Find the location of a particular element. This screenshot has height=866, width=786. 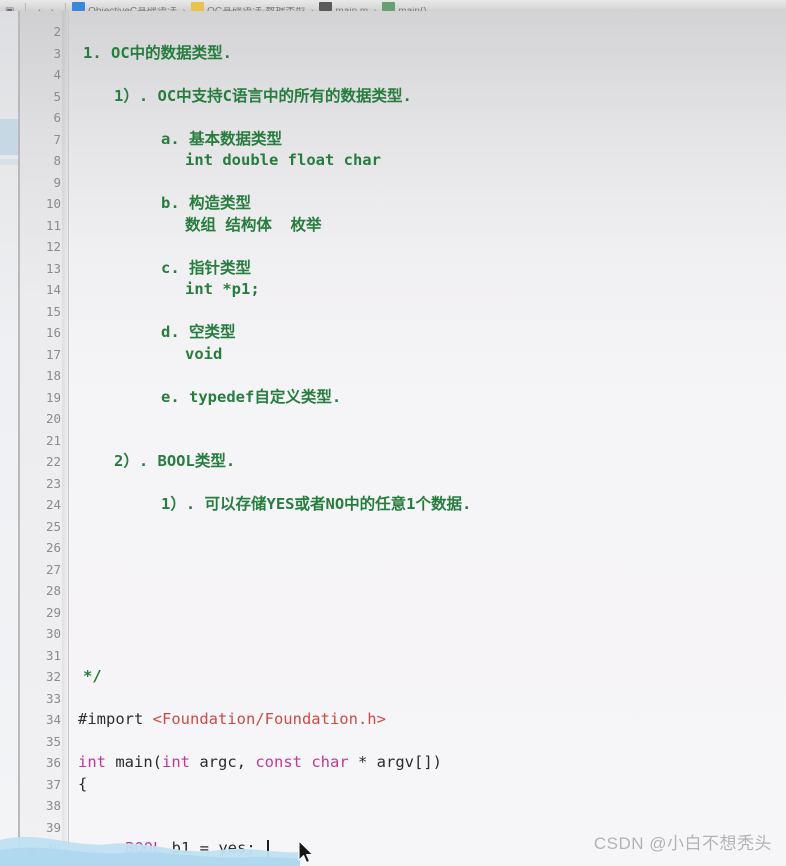

code-line: 2）. BOOL类型. is located at coordinates (174, 462).